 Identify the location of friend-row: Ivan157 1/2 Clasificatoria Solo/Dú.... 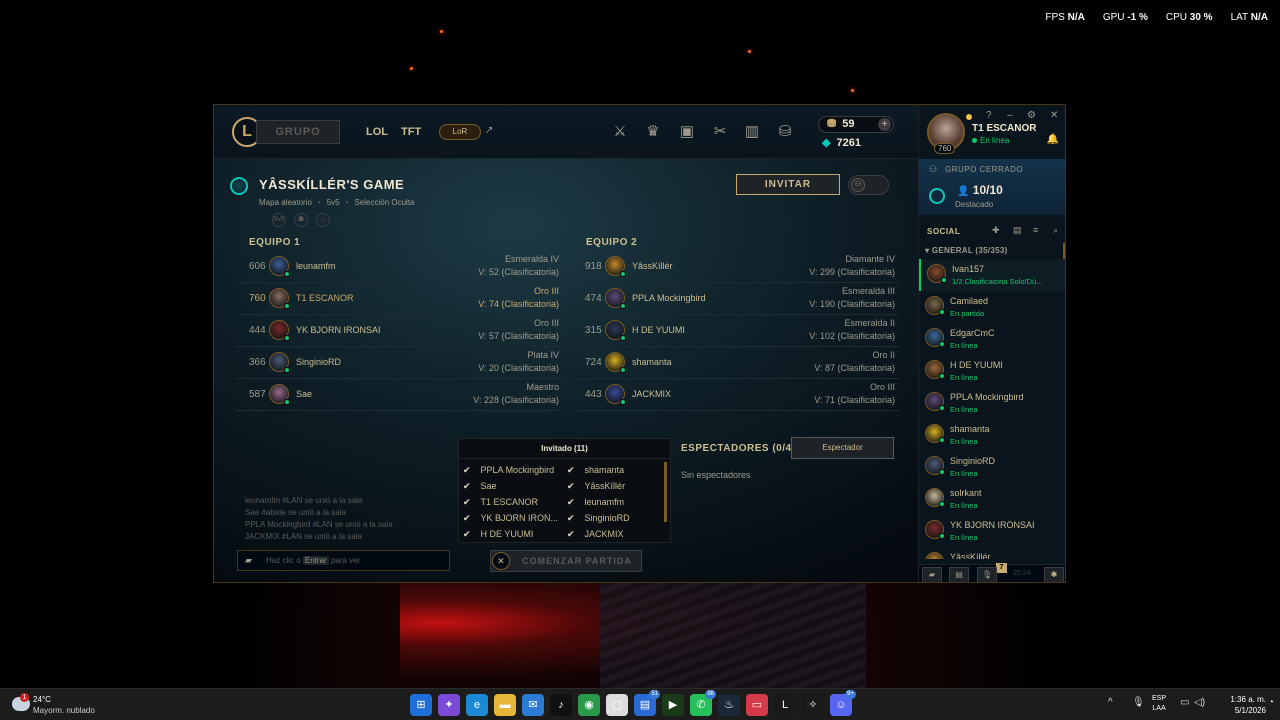
(992, 275).